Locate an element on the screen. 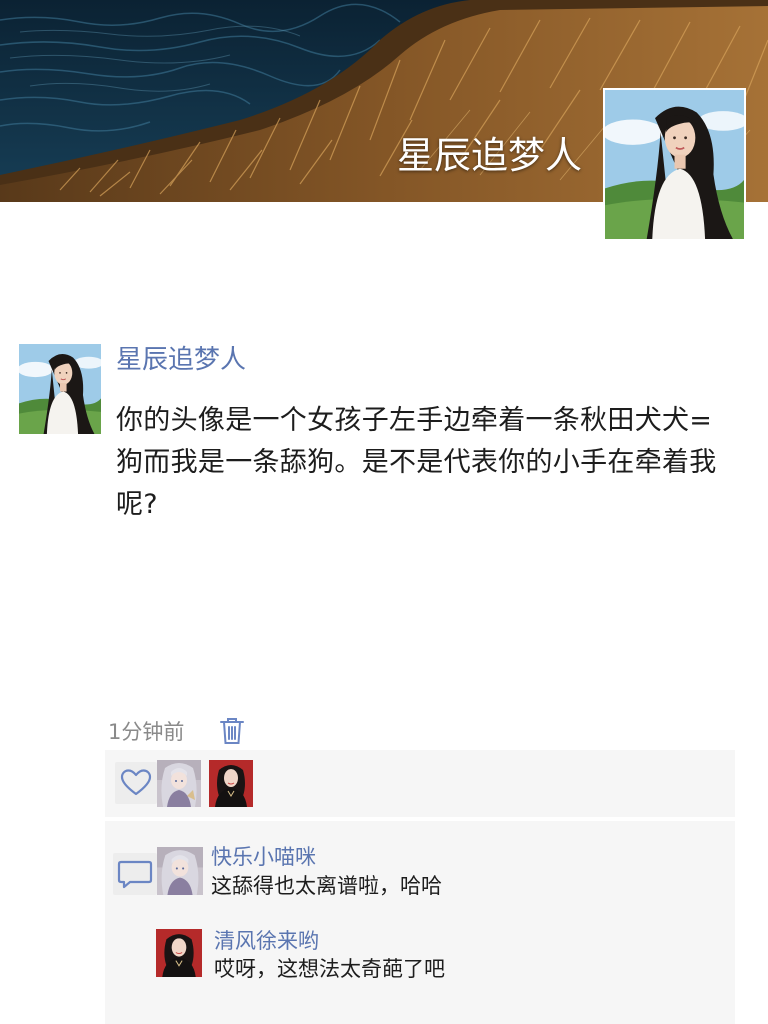 Image resolution: width=768 pixels, height=1024 pixels. likes-panel is located at coordinates (420, 783).